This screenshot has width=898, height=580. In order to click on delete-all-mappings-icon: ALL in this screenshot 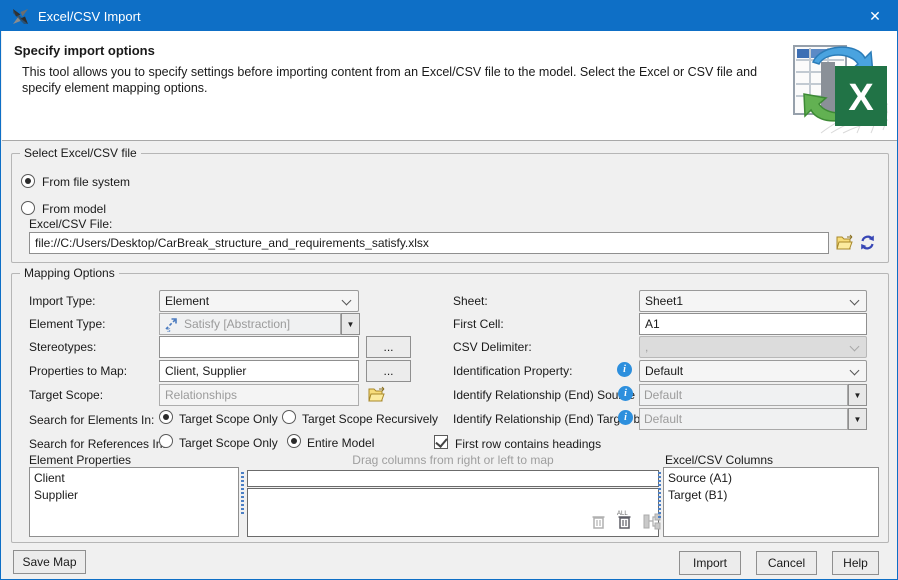, I will do `click(624, 520)`.